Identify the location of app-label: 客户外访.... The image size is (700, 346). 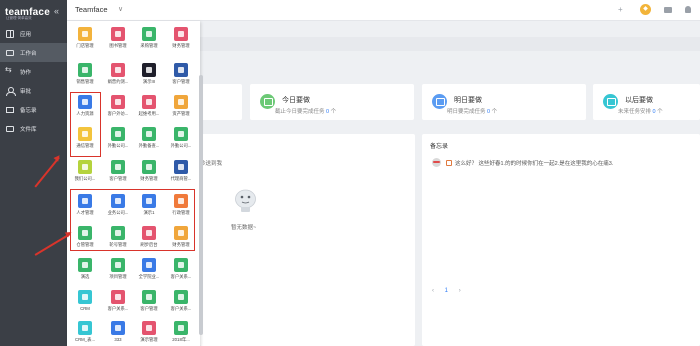
(118, 113).